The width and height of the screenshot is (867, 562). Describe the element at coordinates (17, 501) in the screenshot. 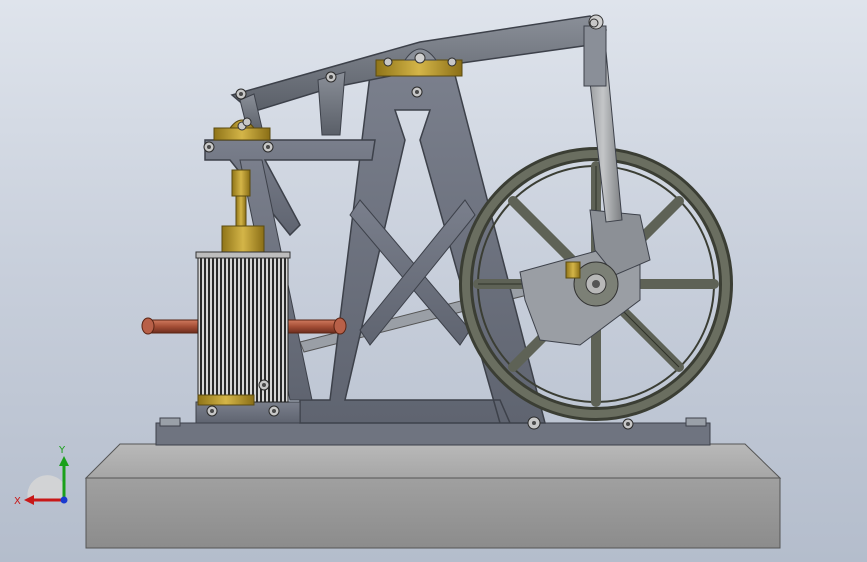

I see `x-axis-label: X` at that location.